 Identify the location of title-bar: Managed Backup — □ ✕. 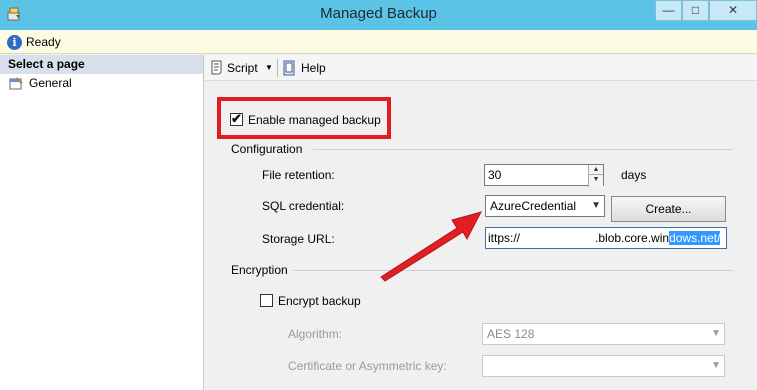
(378, 15).